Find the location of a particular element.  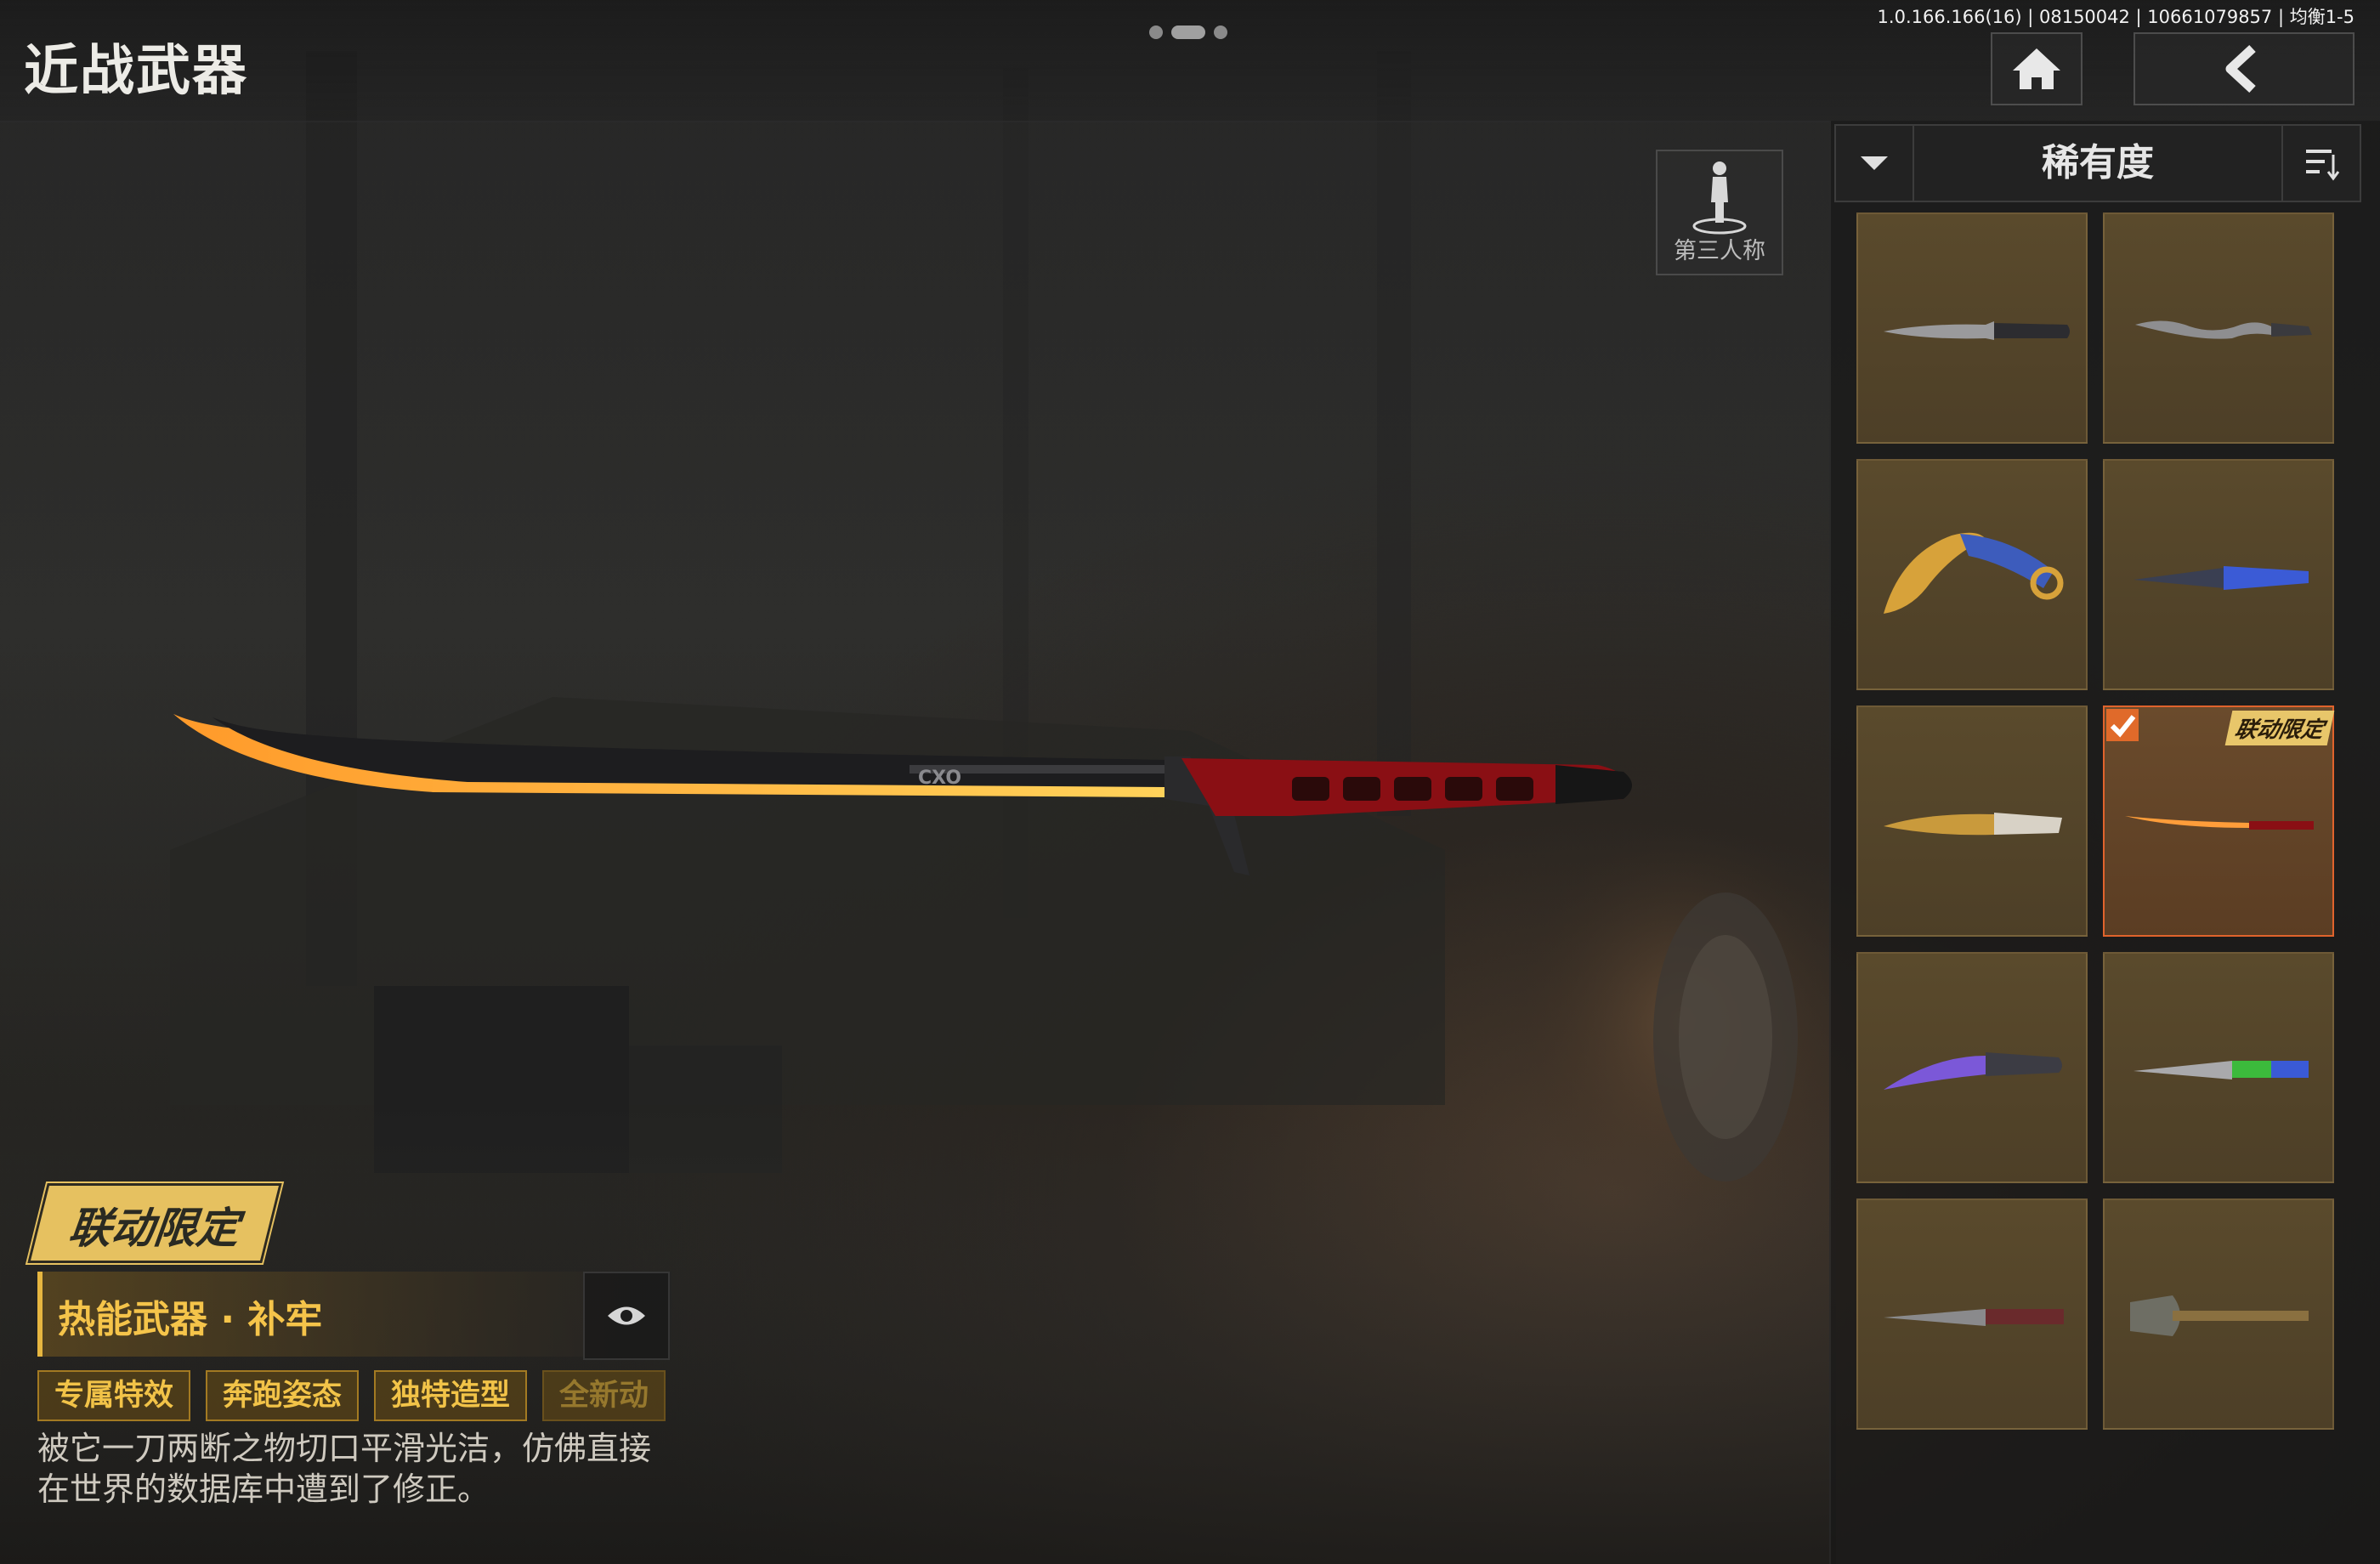

home-icon is located at coordinates (2036, 68).